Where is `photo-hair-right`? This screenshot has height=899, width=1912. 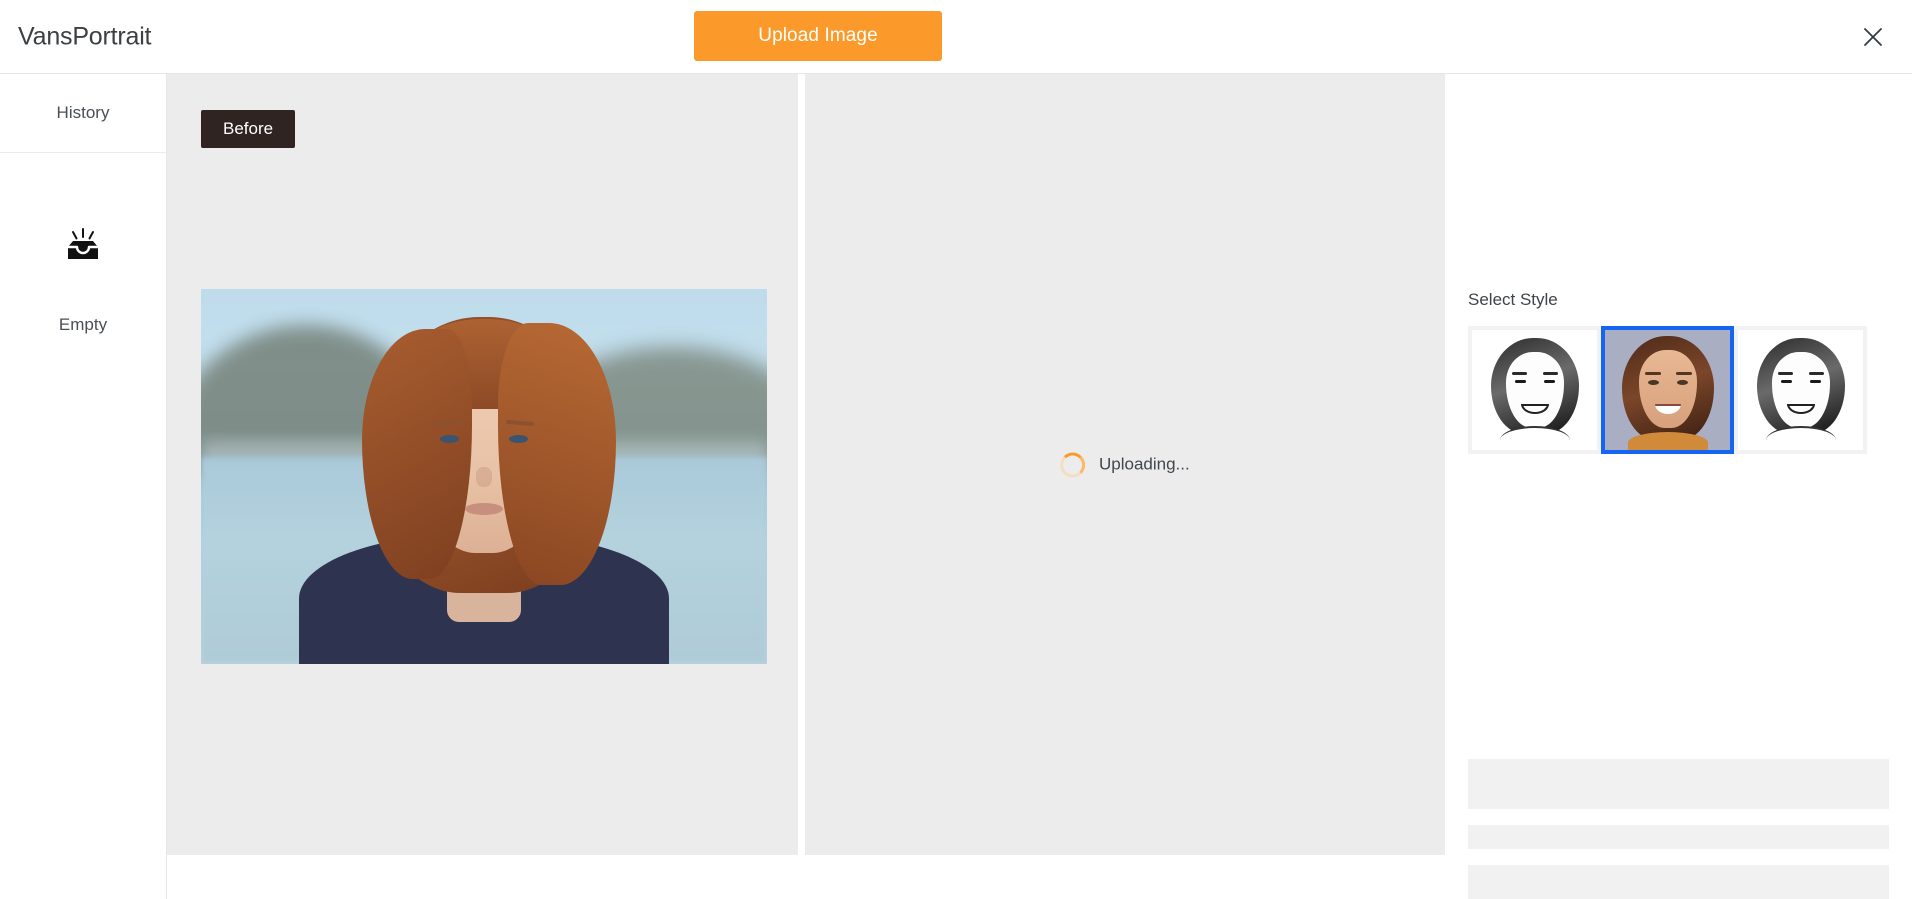 photo-hair-right is located at coordinates (557, 454).